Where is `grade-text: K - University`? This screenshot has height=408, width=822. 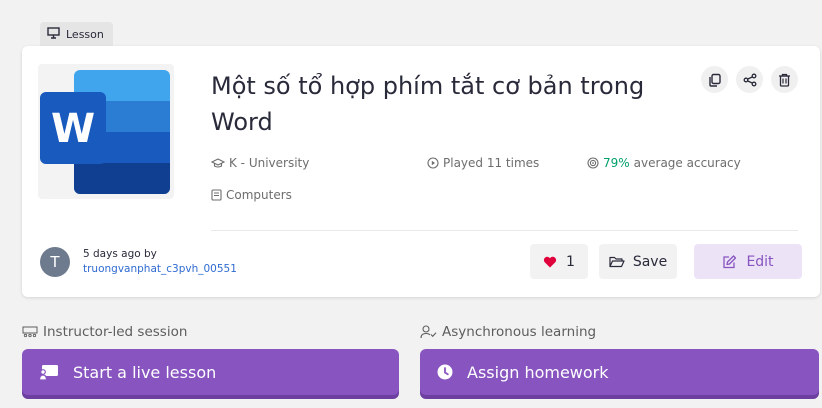 grade-text: K - University is located at coordinates (269, 163).